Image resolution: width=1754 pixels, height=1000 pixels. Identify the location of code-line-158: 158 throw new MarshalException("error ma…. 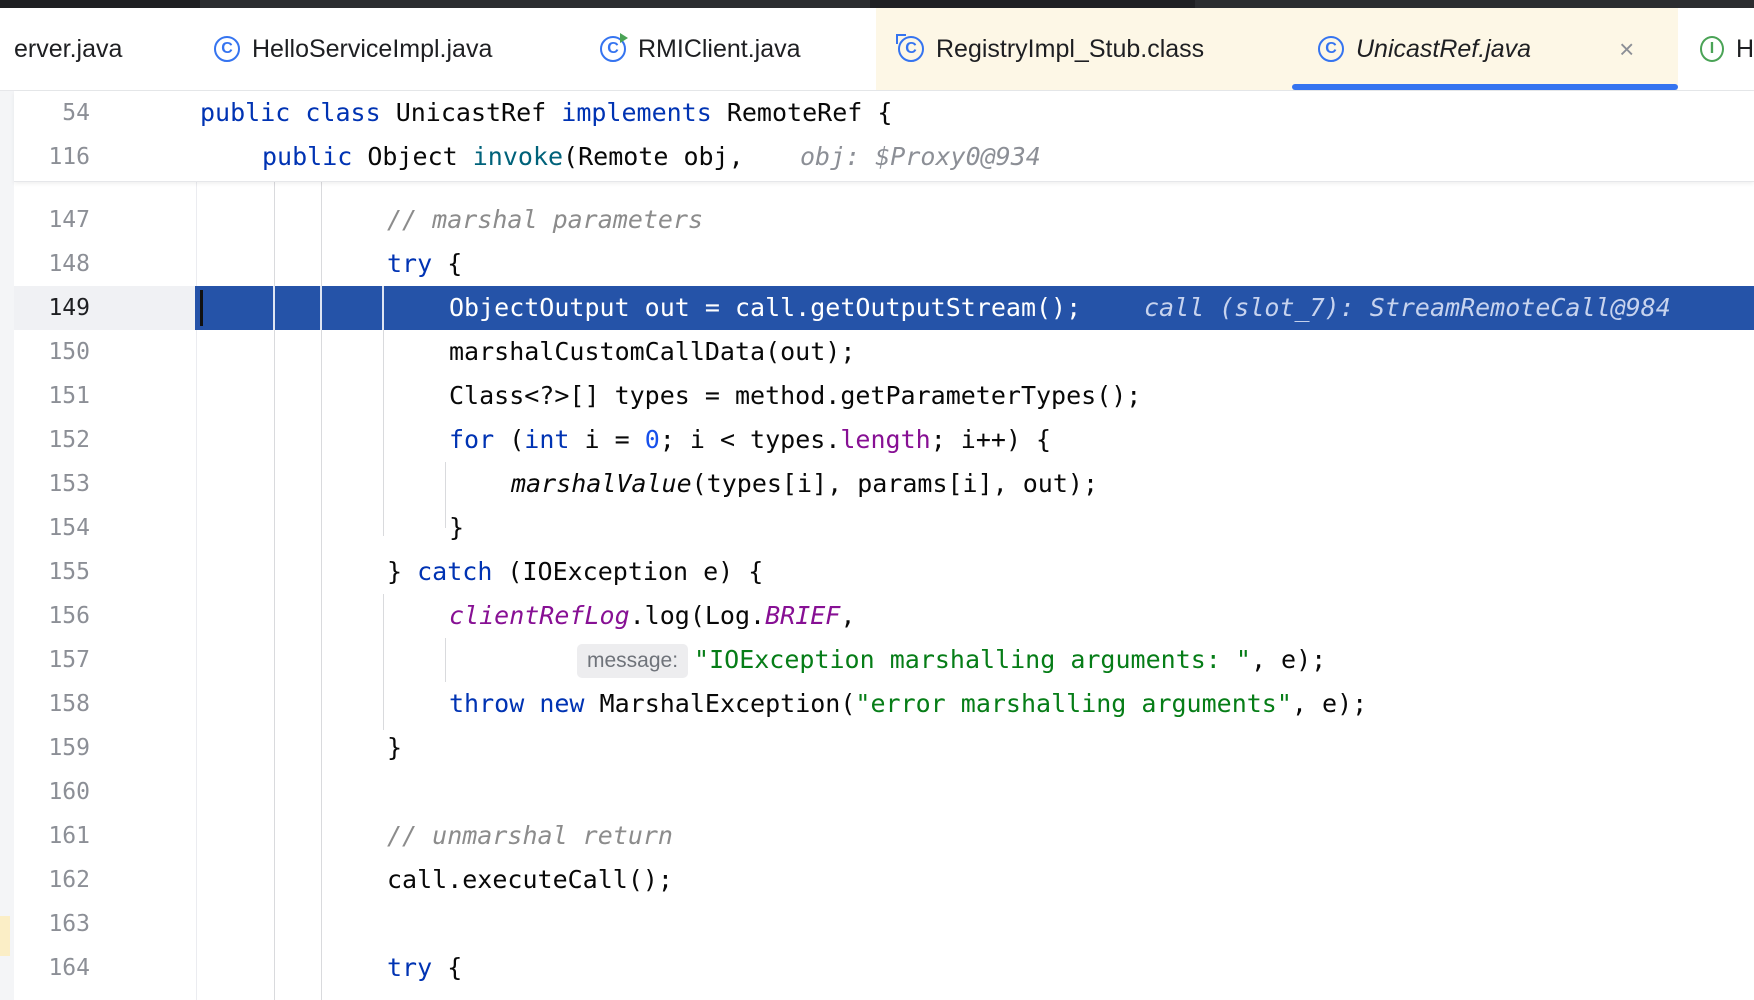
(884, 704).